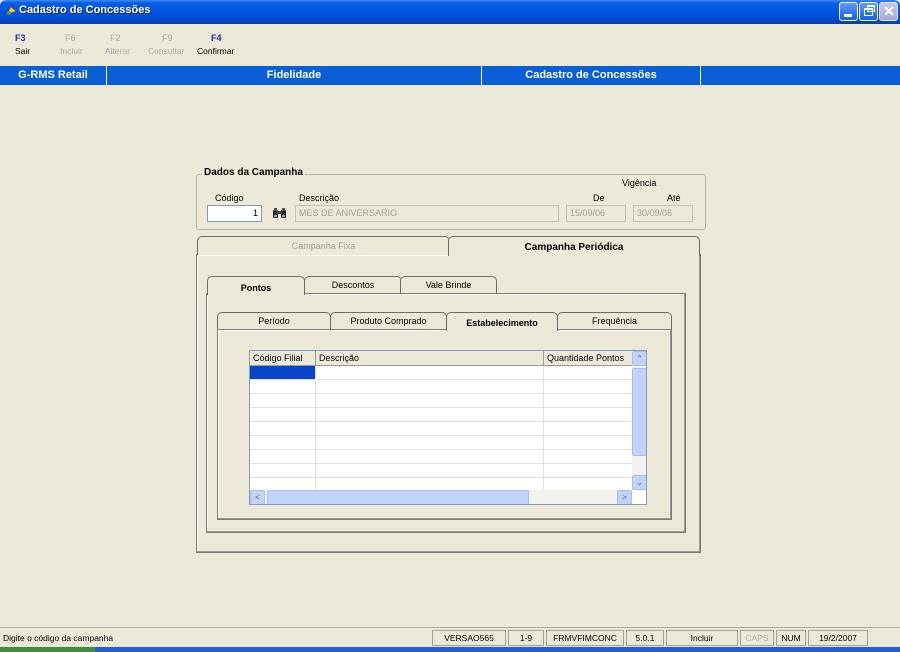 This screenshot has width=900, height=652. Describe the element at coordinates (599, 198) in the screenshot. I see `de-label: De` at that location.